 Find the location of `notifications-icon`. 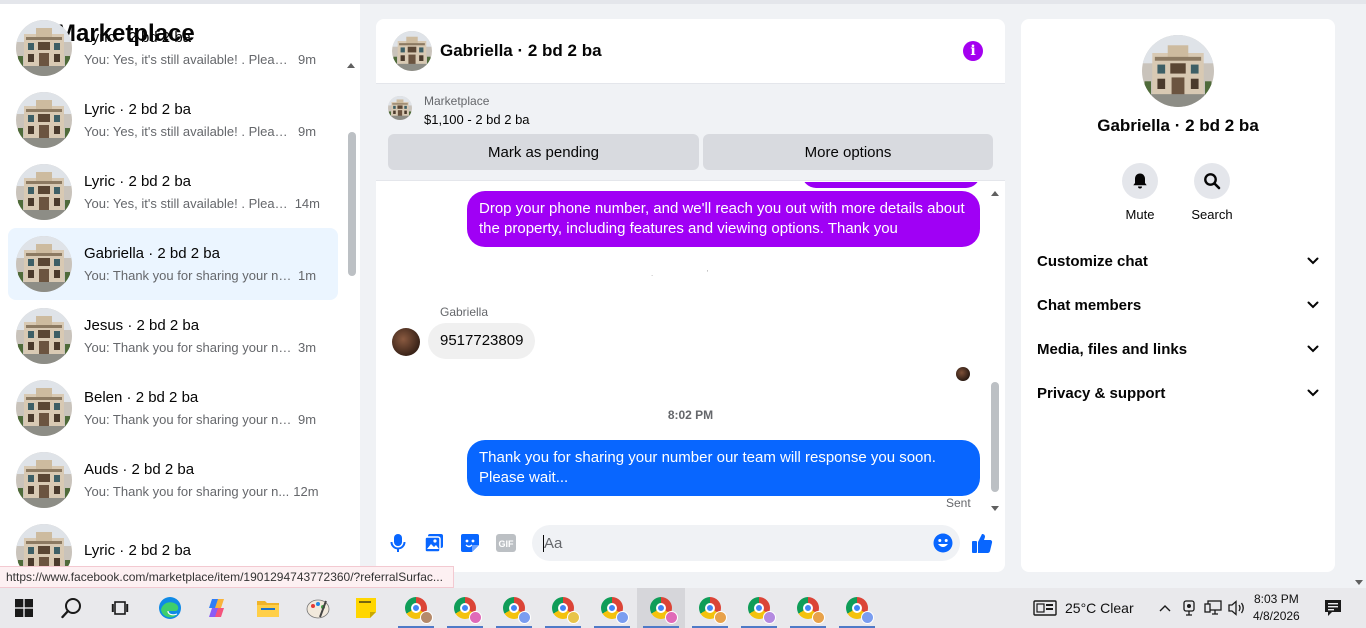

notifications-icon is located at coordinates (1333, 608).